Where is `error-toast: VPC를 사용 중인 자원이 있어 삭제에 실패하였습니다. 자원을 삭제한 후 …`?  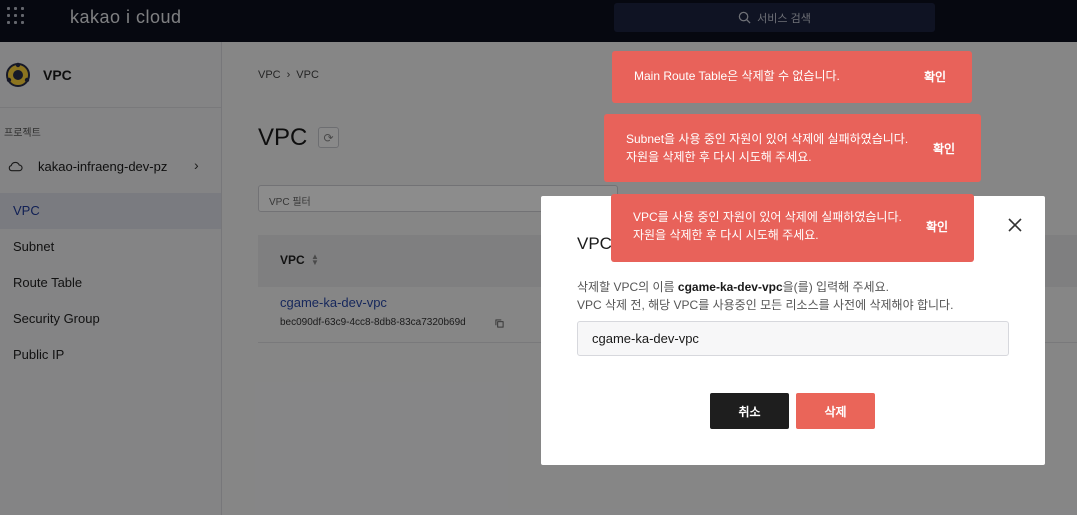
error-toast: VPC를 사용 중인 자원이 있어 삭제에 실패하였습니다. 자원을 삭제한 후 … is located at coordinates (792, 228).